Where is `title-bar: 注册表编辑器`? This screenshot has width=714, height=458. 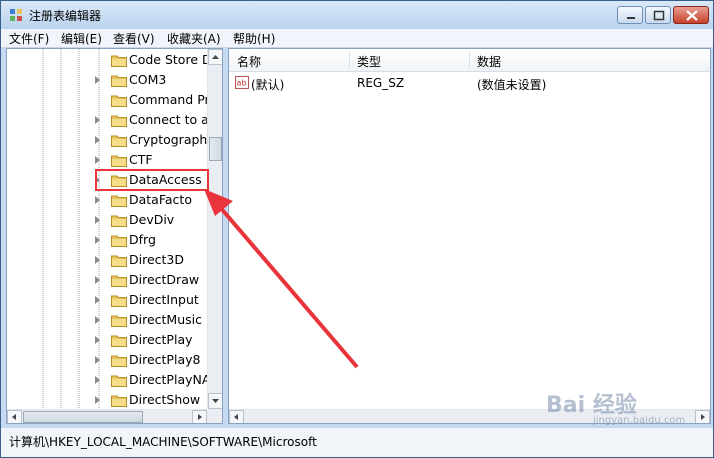 title-bar: 注册表编辑器 is located at coordinates (357, 15).